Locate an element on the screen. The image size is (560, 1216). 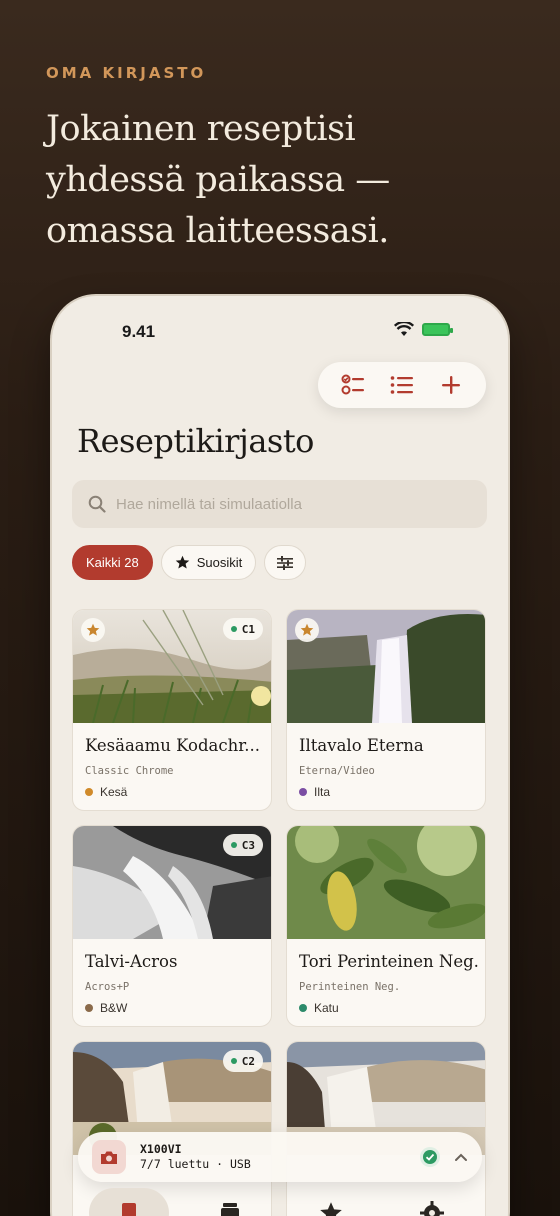
tab-settings is located at coordinates (432, 1202).